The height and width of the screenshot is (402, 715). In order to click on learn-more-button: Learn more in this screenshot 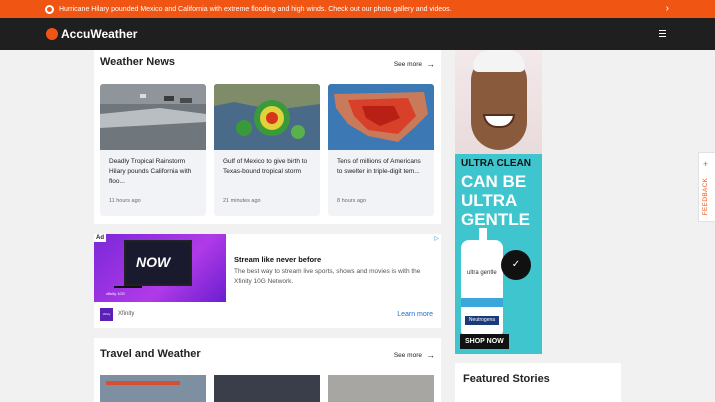, I will do `click(415, 314)`.